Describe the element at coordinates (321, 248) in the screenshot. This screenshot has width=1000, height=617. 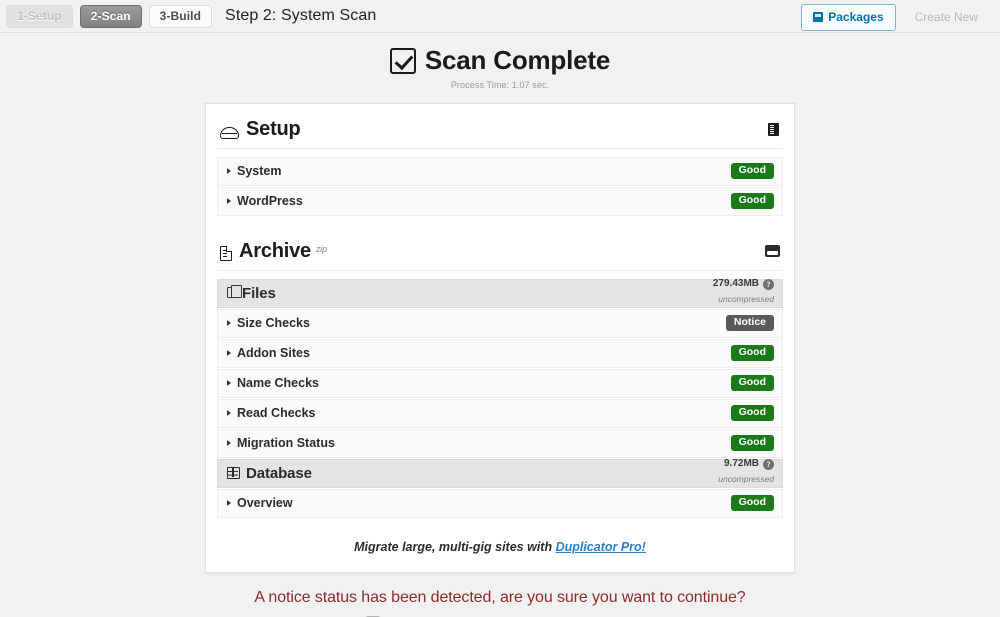
I see `archive-format-label: zip` at that location.